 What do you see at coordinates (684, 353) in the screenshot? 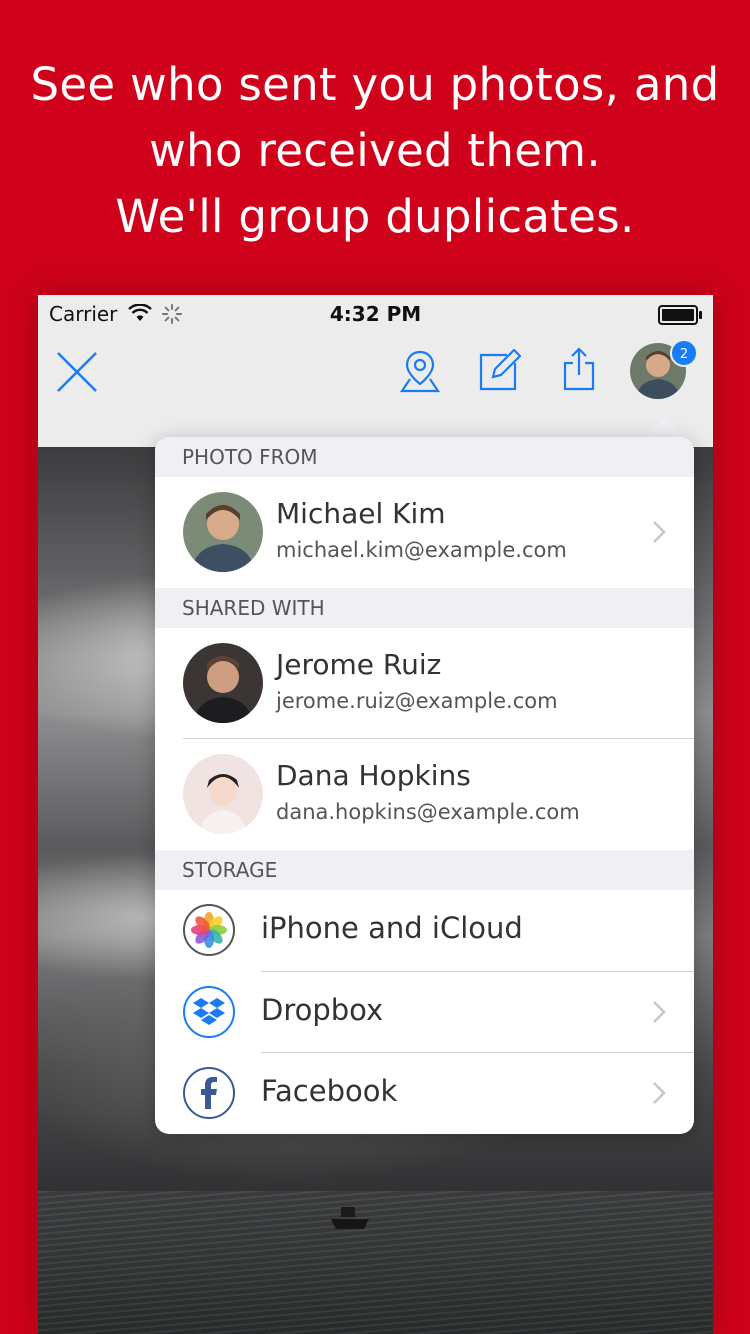
I see `notification-badge: 2` at bounding box center [684, 353].